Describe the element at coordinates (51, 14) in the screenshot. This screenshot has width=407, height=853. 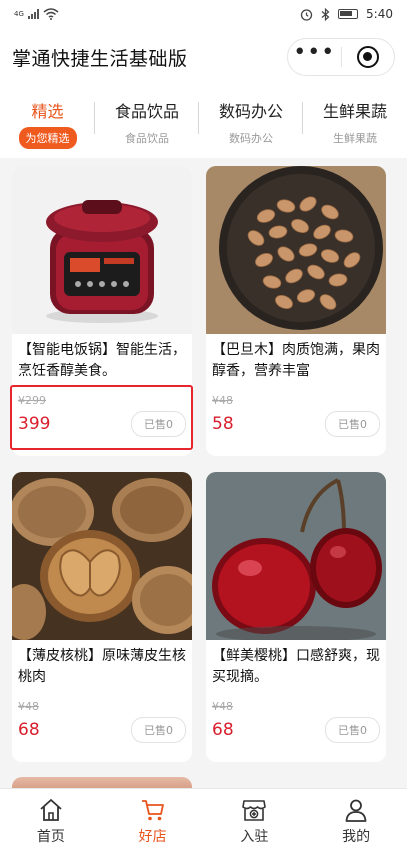
I see `wifi-icon` at that location.